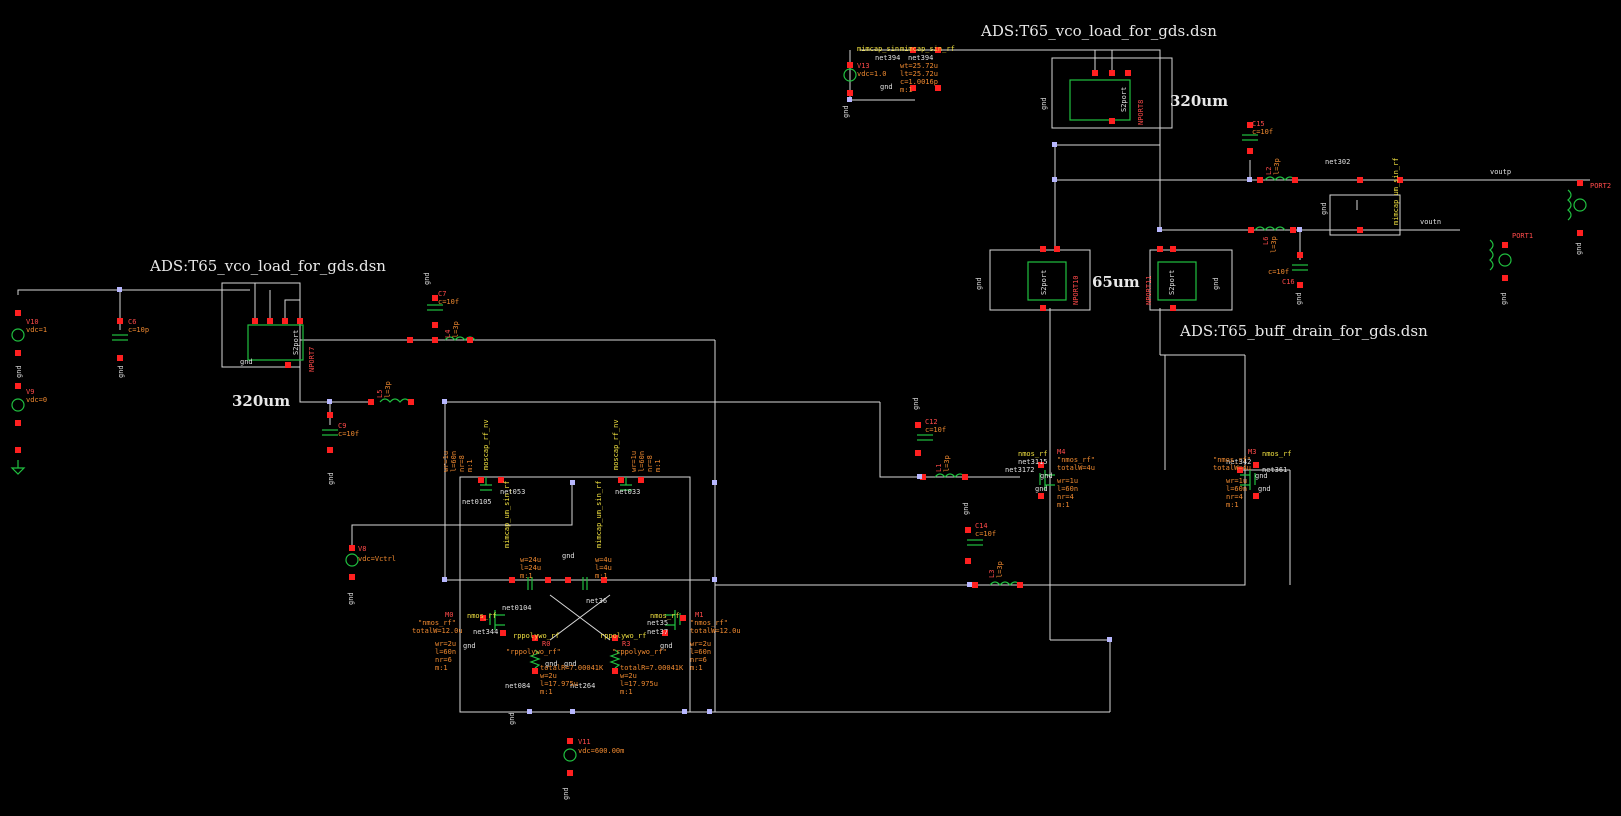  I want to click on c7-value: c=10f, so click(449, 302).